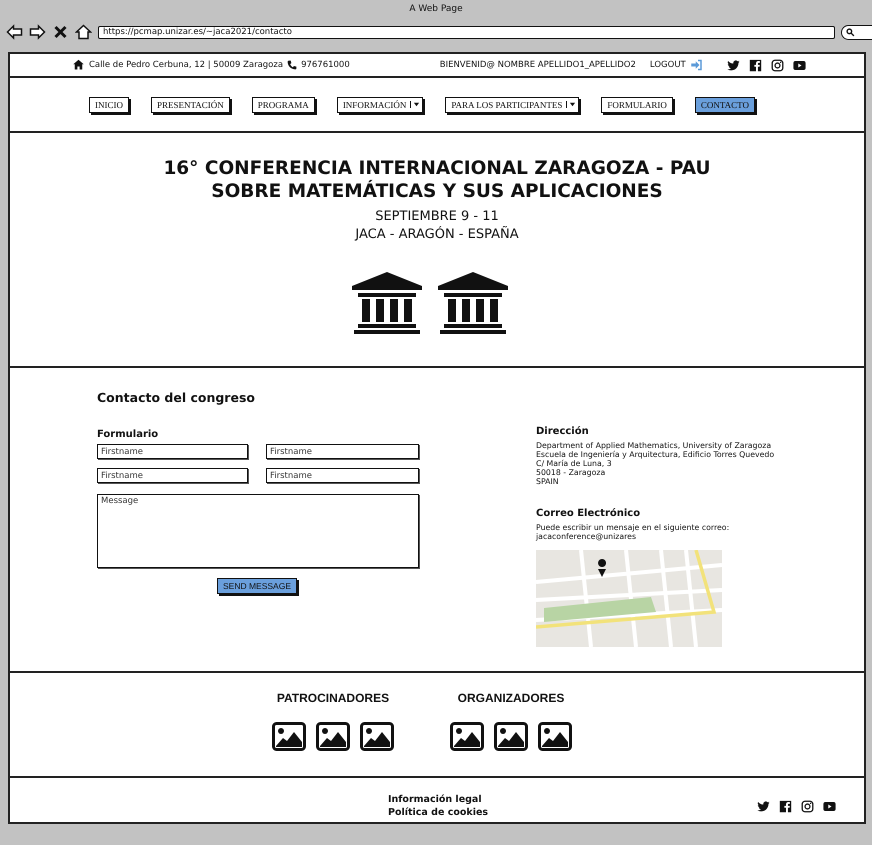 This screenshot has height=845, width=872. Describe the element at coordinates (668, 65) in the screenshot. I see `logout-link: LOGOUT` at that location.